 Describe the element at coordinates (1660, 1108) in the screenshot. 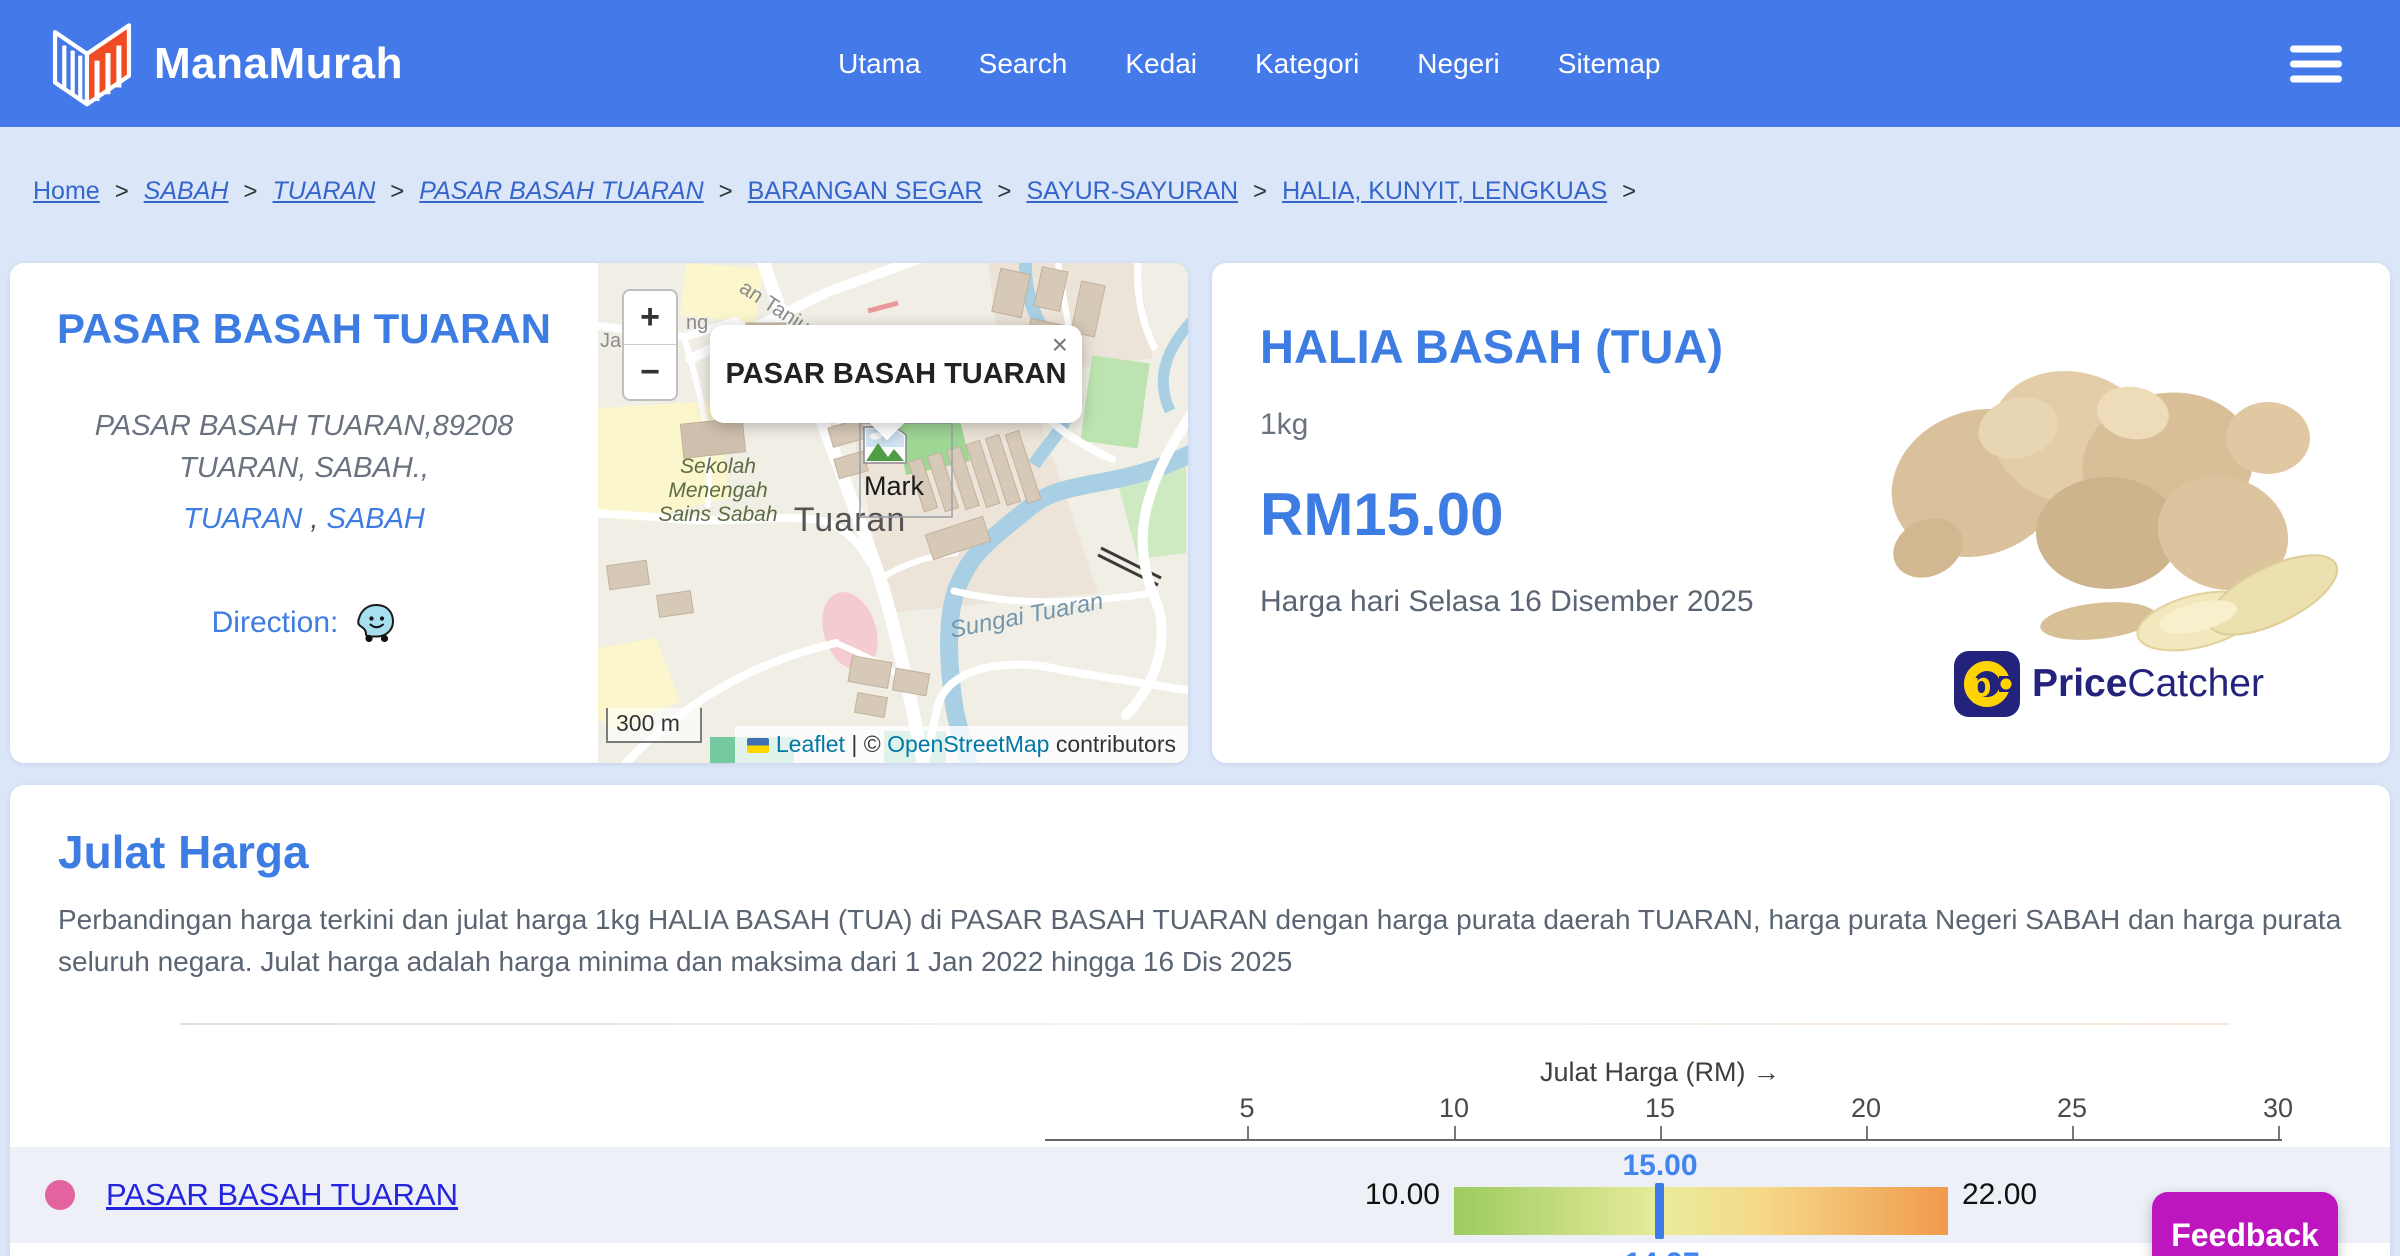

I see `tick-label-15: 15` at that location.